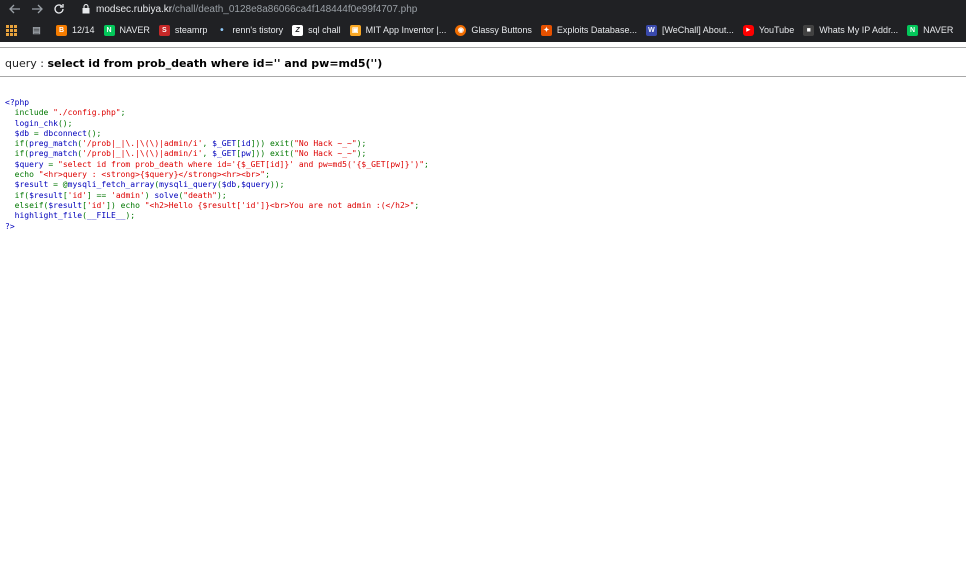 The height and width of the screenshot is (564, 966). What do you see at coordinates (217, 113) in the screenshot?
I see `code-line: include "./config.php";` at bounding box center [217, 113].